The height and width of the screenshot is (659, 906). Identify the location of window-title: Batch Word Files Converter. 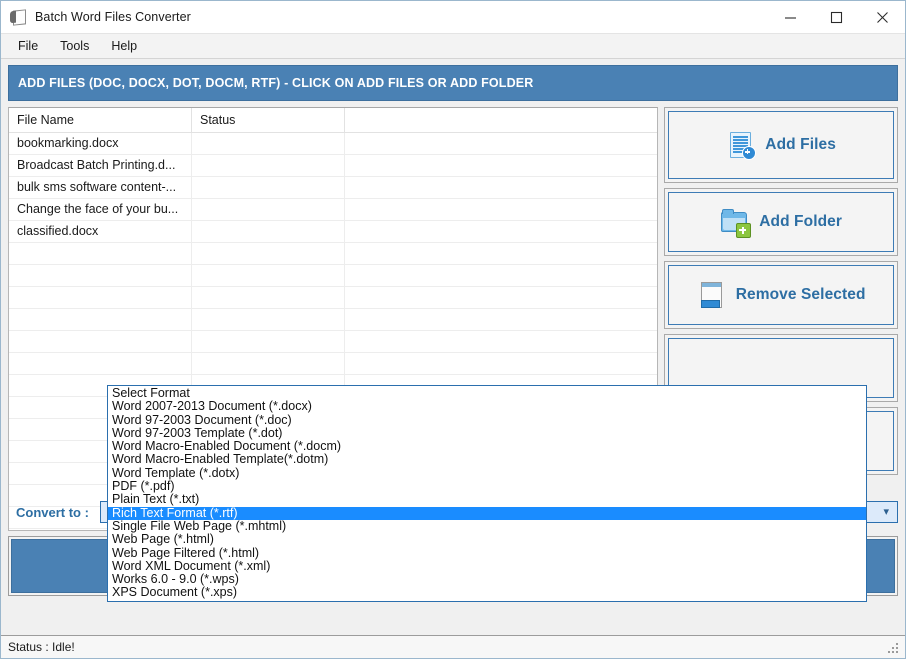
(113, 17).